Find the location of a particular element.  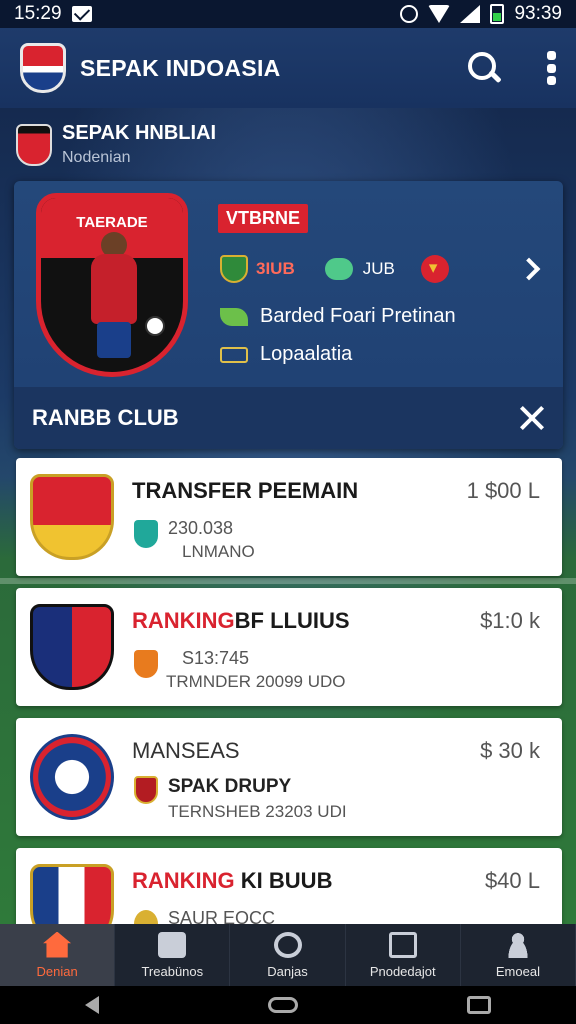

nav-item-home: Denian is located at coordinates (58, 955).